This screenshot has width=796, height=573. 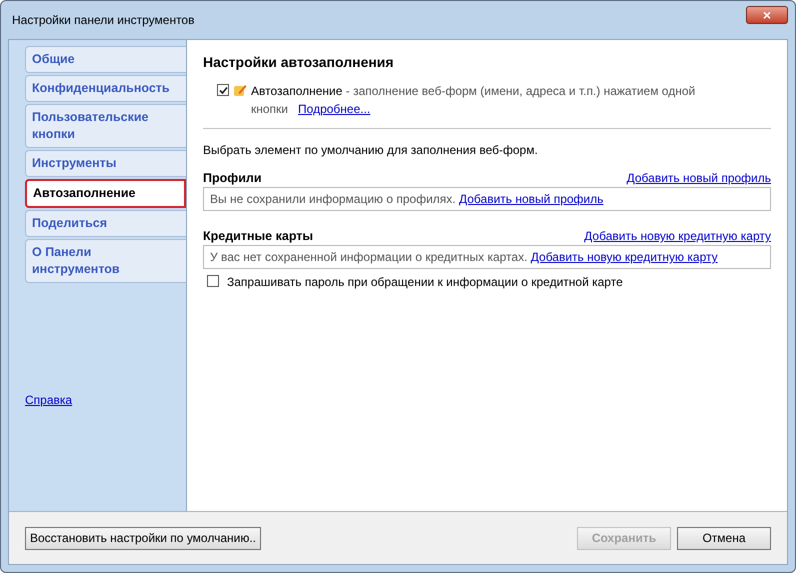 What do you see at coordinates (333, 199) in the screenshot?
I see `empty-message: Вы не сохранили информацию о профилях.` at bounding box center [333, 199].